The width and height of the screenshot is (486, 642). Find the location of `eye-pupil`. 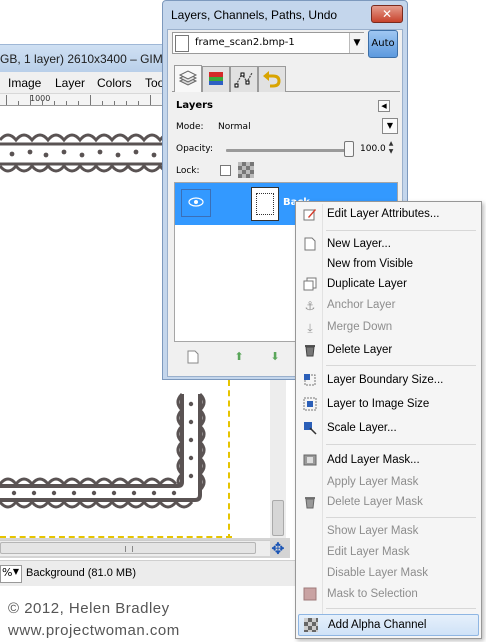

eye-pupil is located at coordinates (196, 202).